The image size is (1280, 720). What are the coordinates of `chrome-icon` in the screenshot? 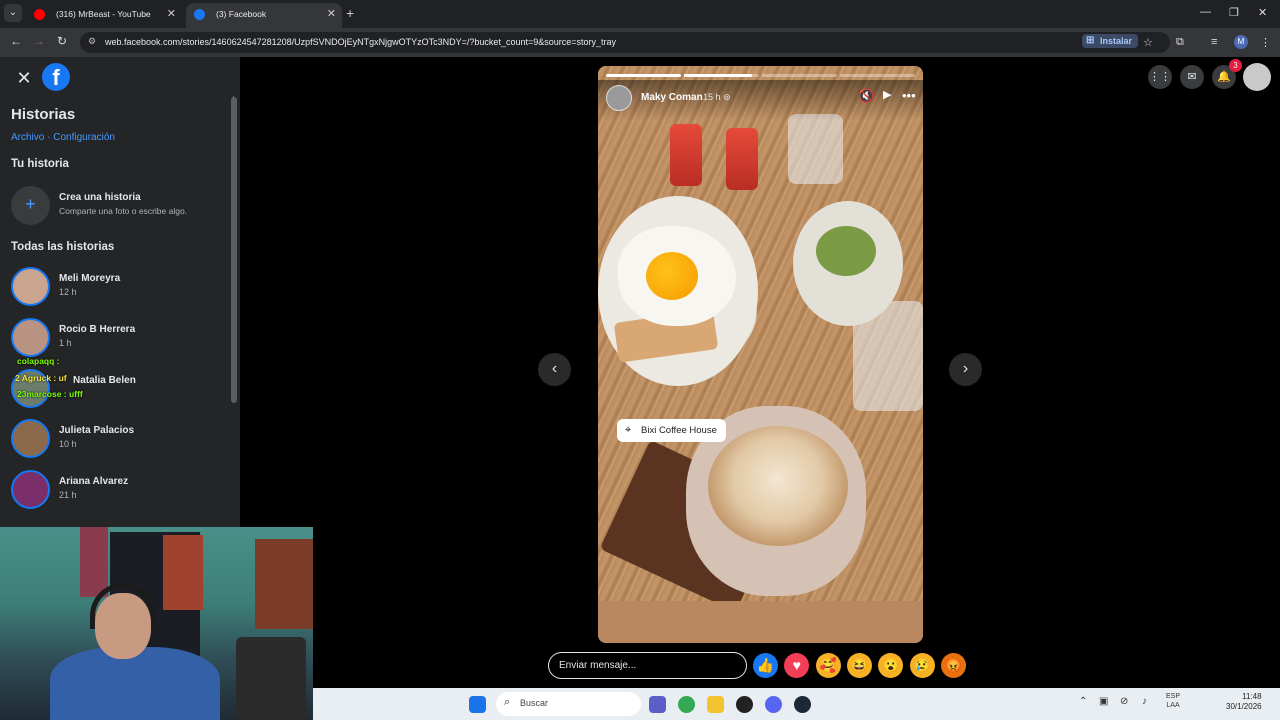 It's located at (686, 704).